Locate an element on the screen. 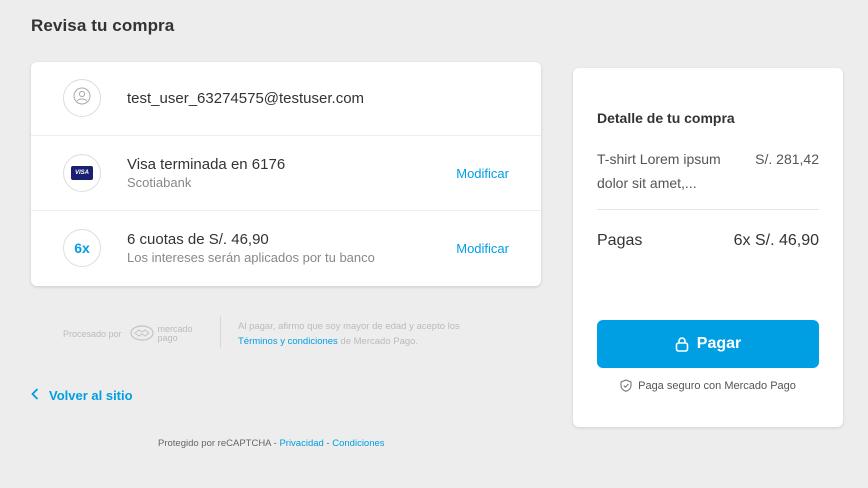 The height and width of the screenshot is (488, 868). summary-title: Detalle de tu compra is located at coordinates (666, 118).